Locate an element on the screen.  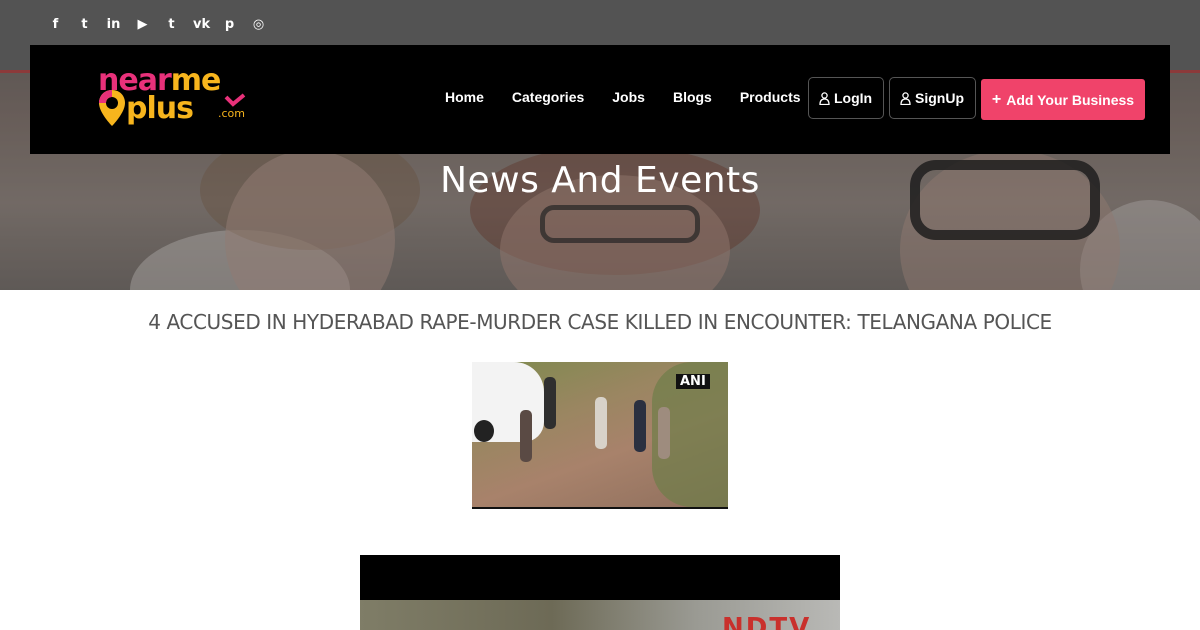
add-business-button: + Add Your Business is located at coordinates (1063, 99).